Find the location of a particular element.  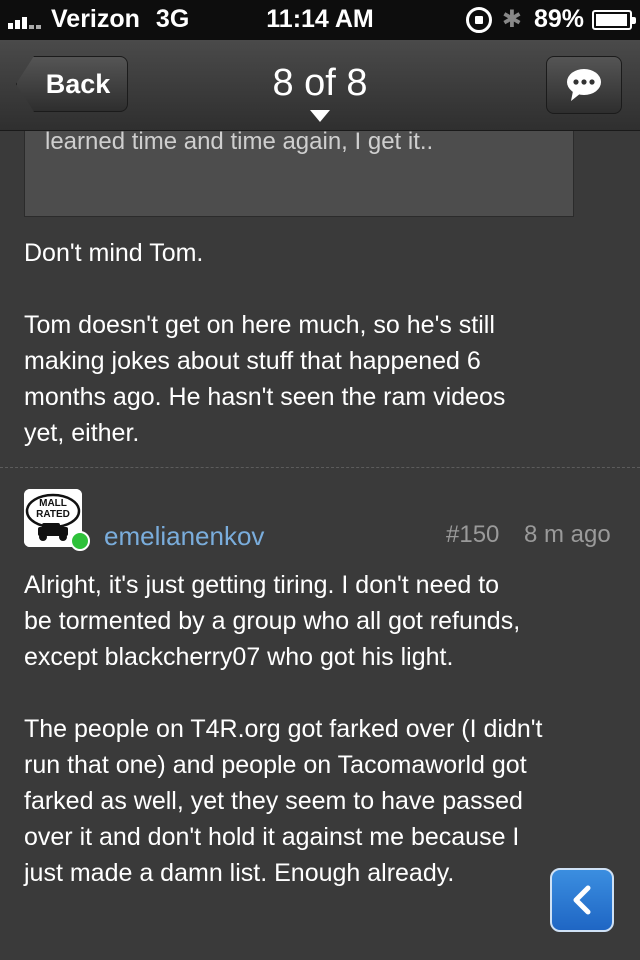

status-bar: Verizon 3G 11:14 AM ✱ 89% is located at coordinates (320, 20).